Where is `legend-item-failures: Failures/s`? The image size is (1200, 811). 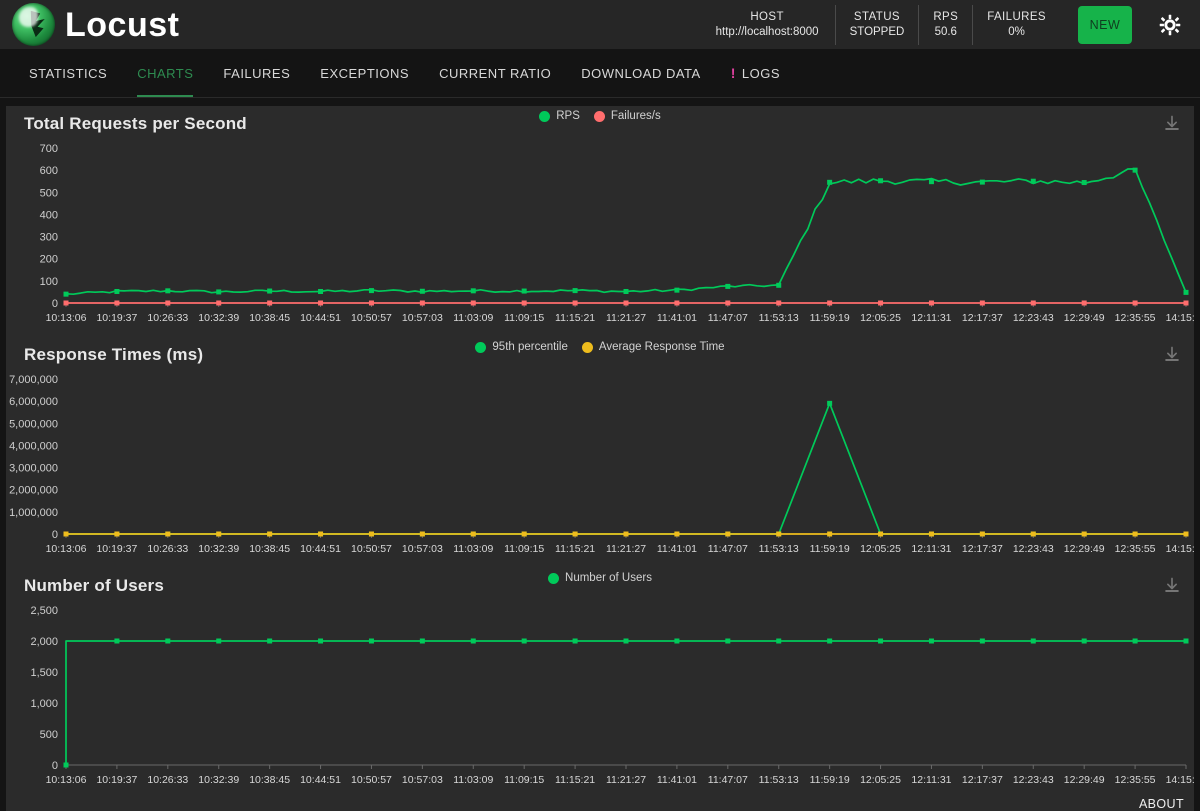
legend-item-failures: Failures/s is located at coordinates (627, 116).